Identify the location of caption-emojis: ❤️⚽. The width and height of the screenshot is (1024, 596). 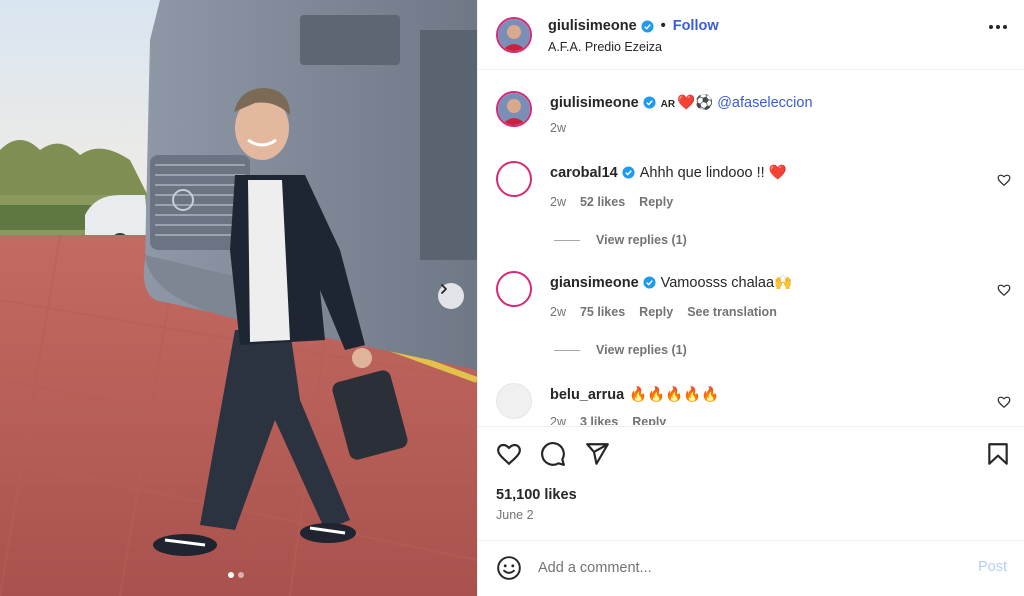
(695, 103).